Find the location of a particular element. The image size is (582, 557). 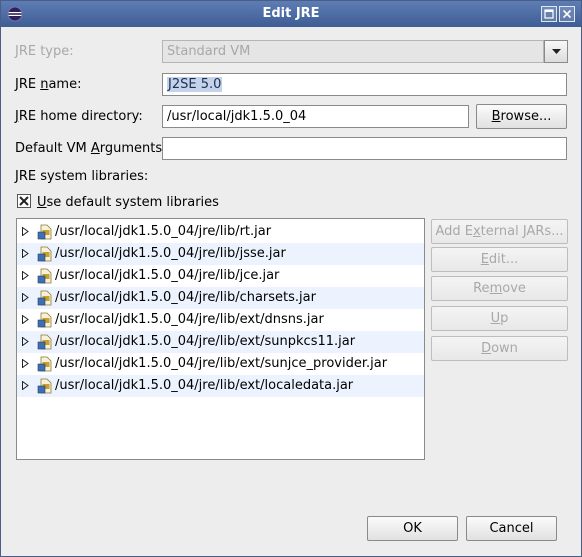

library-row: /usr/local/jdk1.5.0_04/jre/lib/jce.jar is located at coordinates (220, 276).